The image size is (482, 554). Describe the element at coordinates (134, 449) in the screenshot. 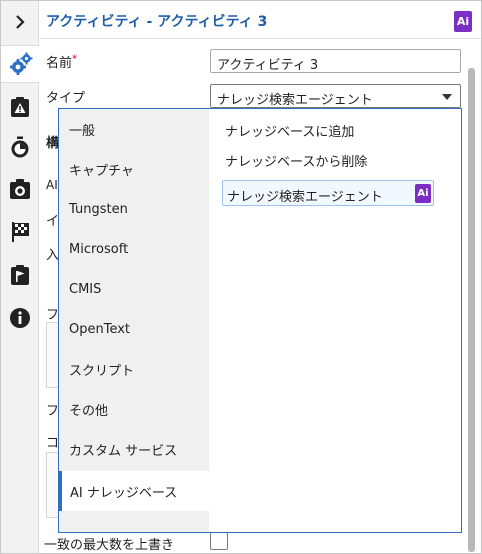

I see `category-custom-service: カスタム サービス` at that location.